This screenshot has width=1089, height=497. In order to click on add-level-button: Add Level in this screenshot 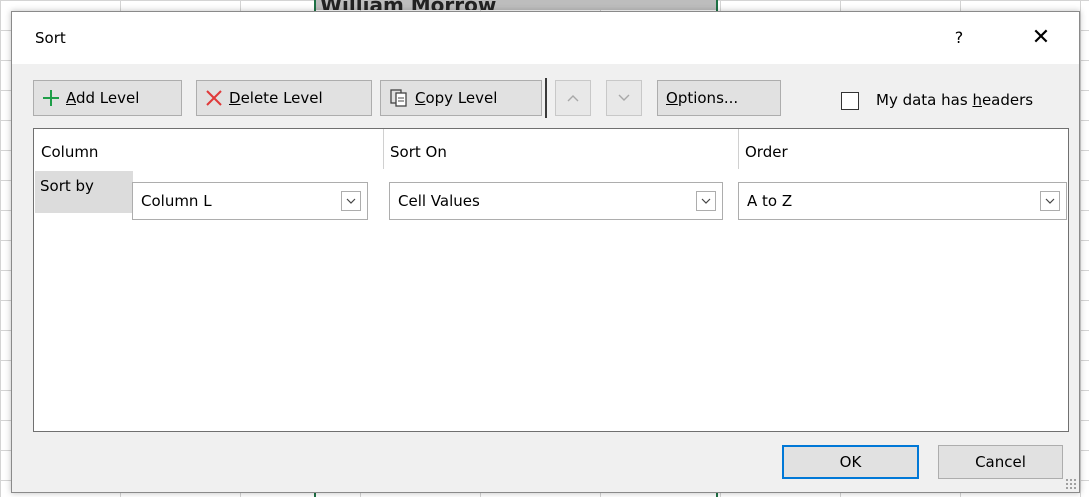, I will do `click(107, 98)`.